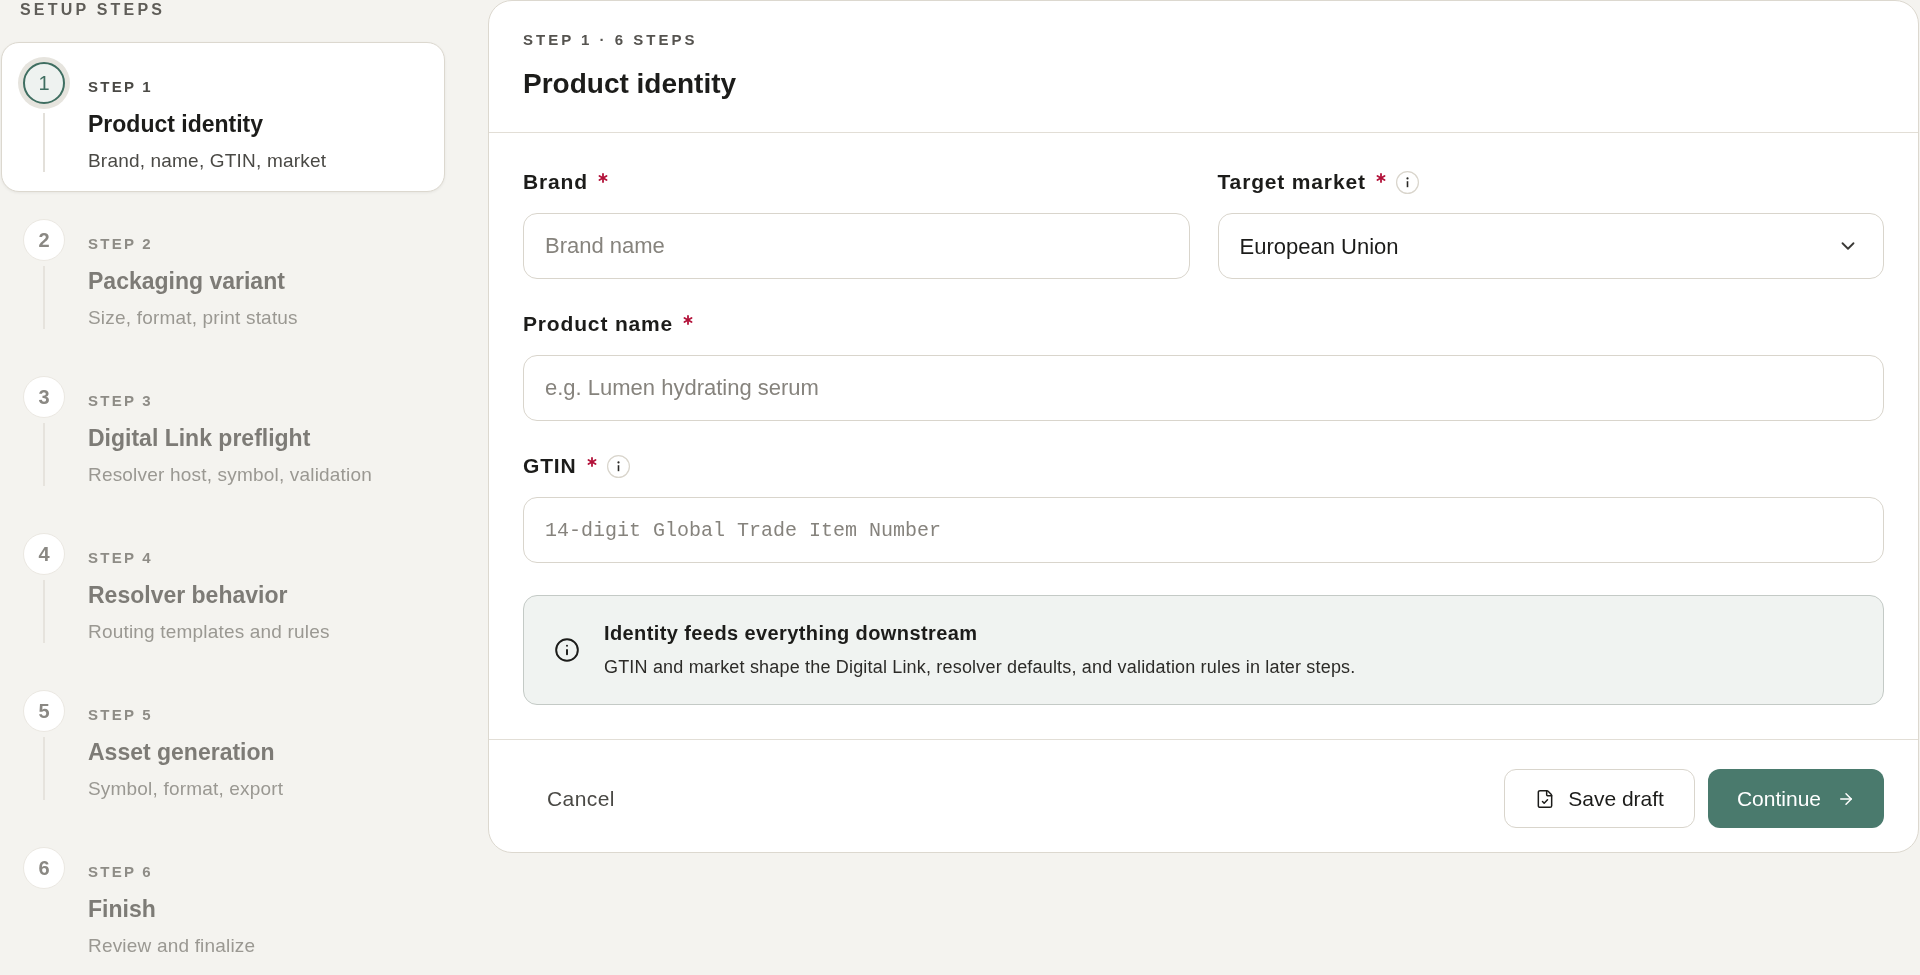  What do you see at coordinates (186, 789) in the screenshot?
I see `step-subtitle: Symbol, format, export` at bounding box center [186, 789].